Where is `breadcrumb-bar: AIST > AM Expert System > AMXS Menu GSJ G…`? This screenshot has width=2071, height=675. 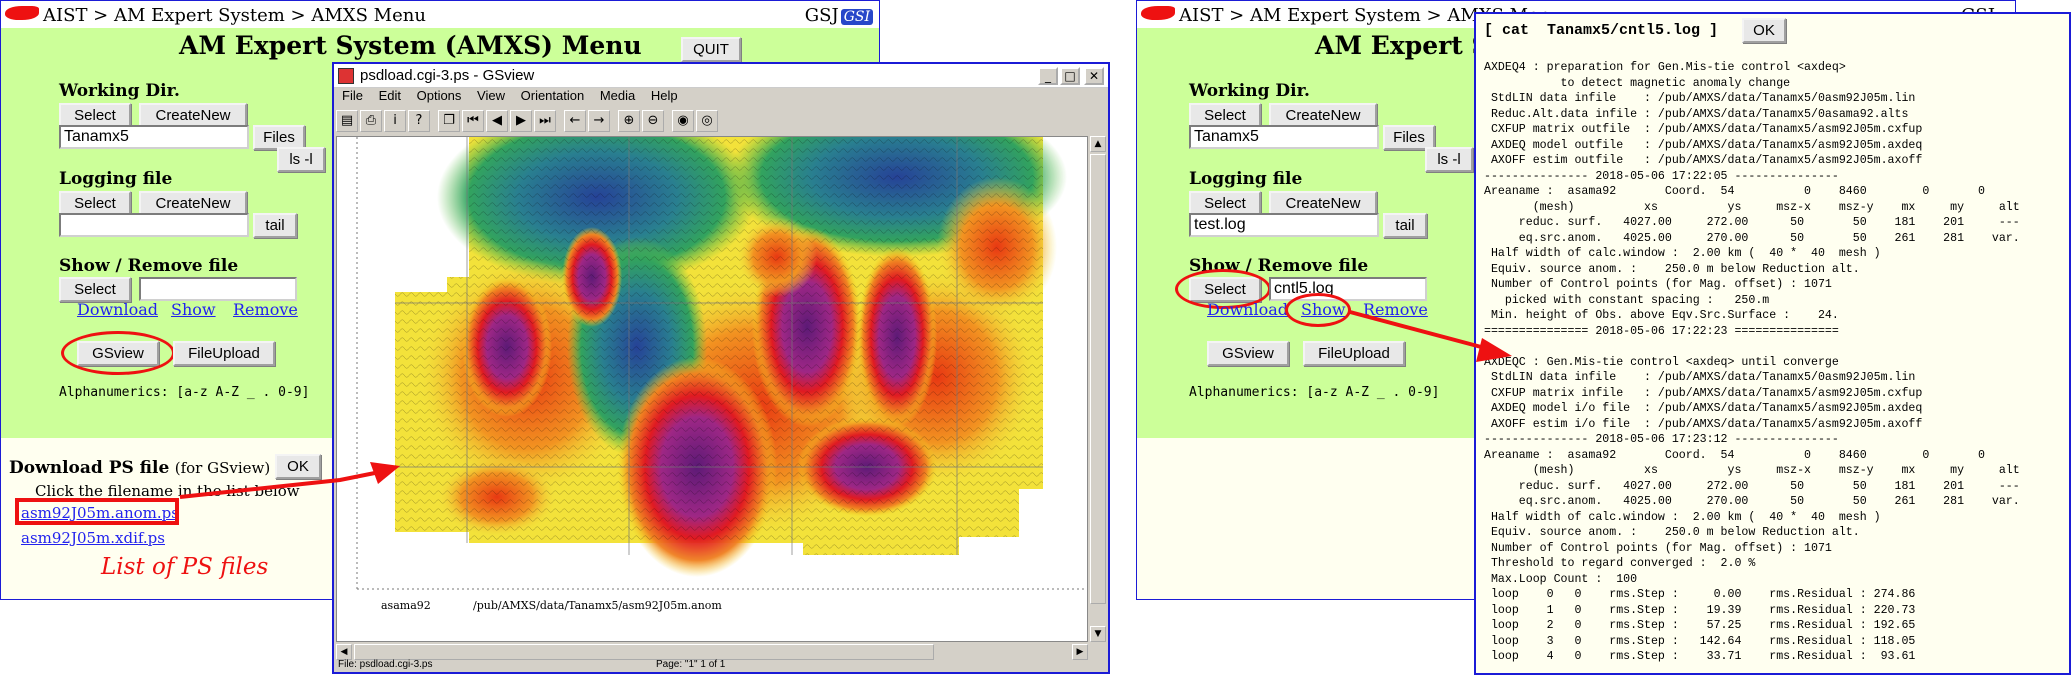
breadcrumb-bar: AIST > AM Expert System > AMXS Menu GSJ G… is located at coordinates (440, 14).